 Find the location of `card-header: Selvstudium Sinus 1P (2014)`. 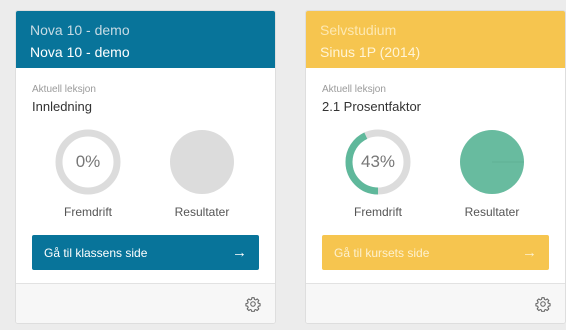

card-header: Selvstudium Sinus 1P (2014) is located at coordinates (435, 39).